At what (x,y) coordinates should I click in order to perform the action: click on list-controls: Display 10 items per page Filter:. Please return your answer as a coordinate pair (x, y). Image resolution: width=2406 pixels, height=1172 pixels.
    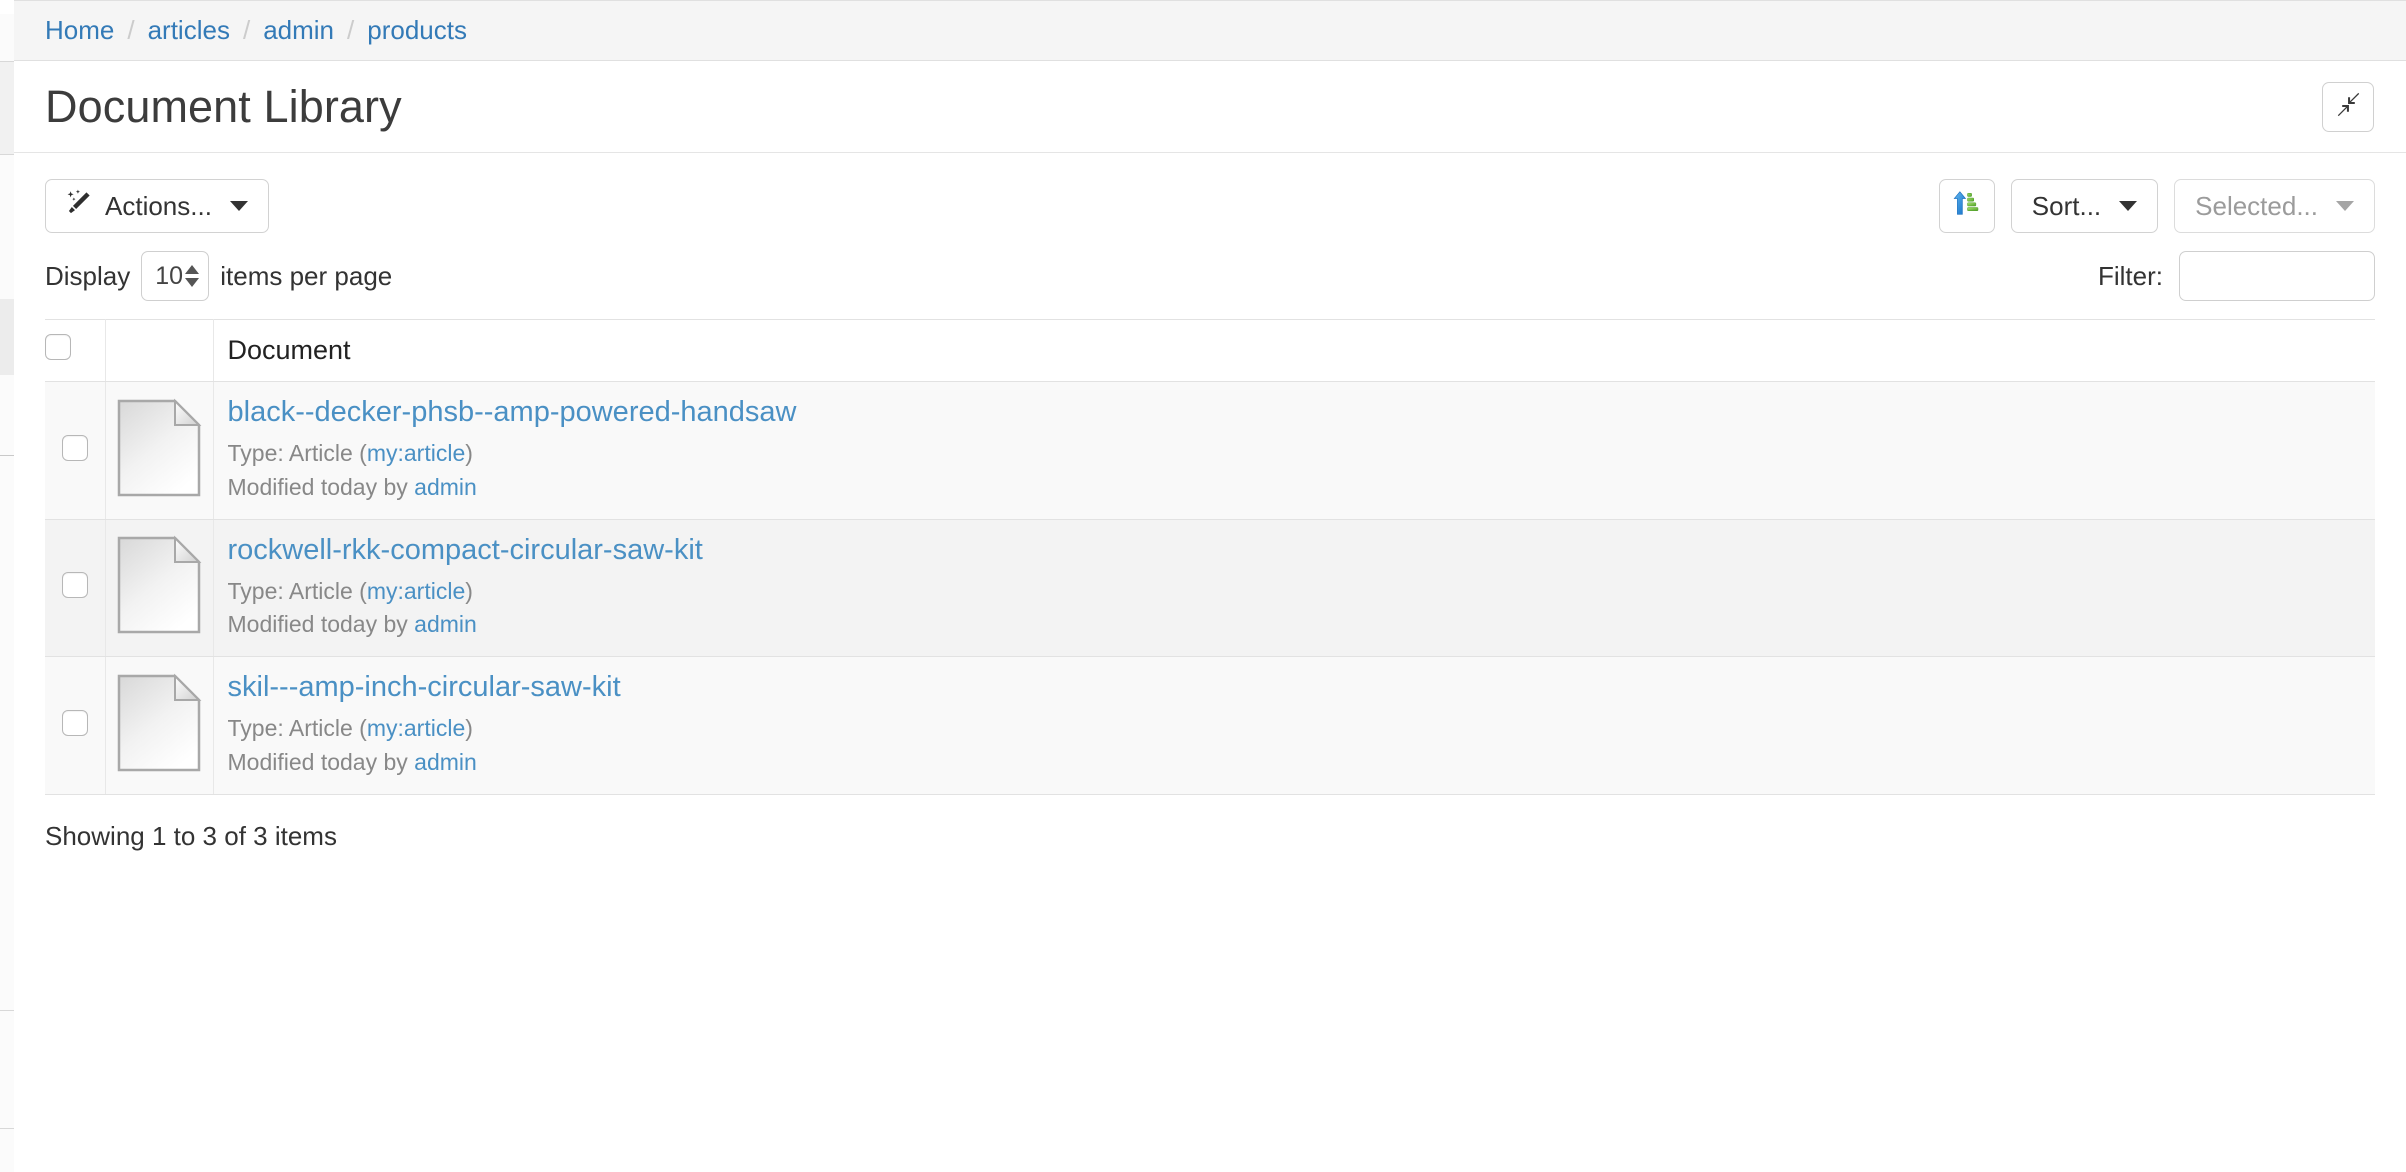
    Looking at the image, I should click on (1210, 267).